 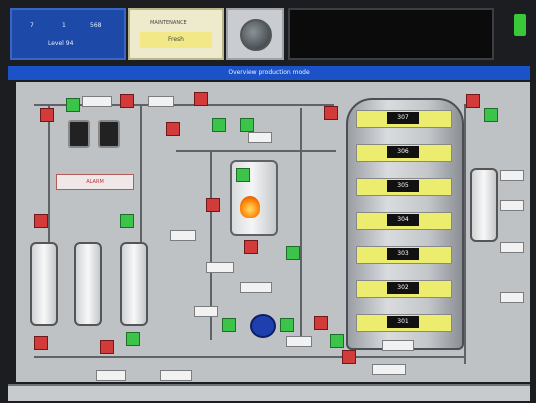 I want to click on gauge-panel, so click(x=255, y=34).